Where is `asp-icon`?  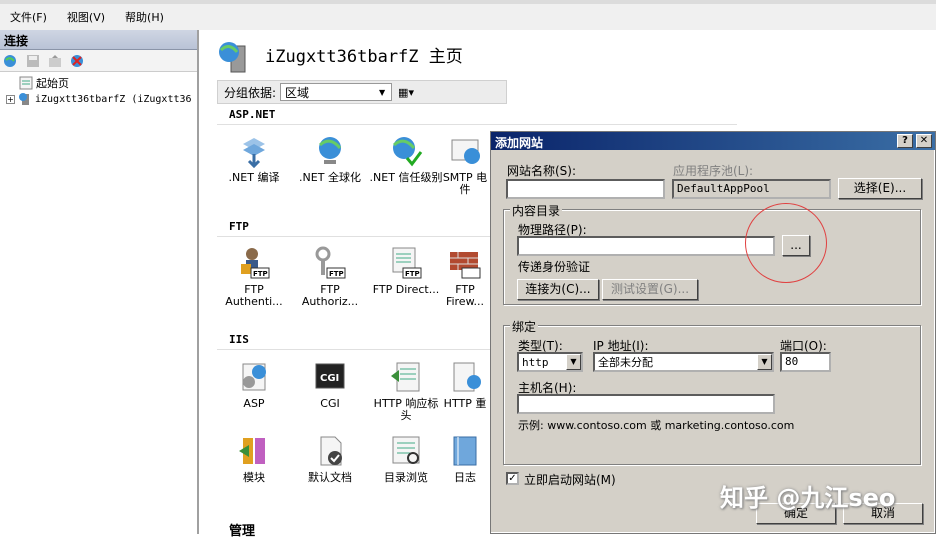
asp-icon is located at coordinates (254, 377).